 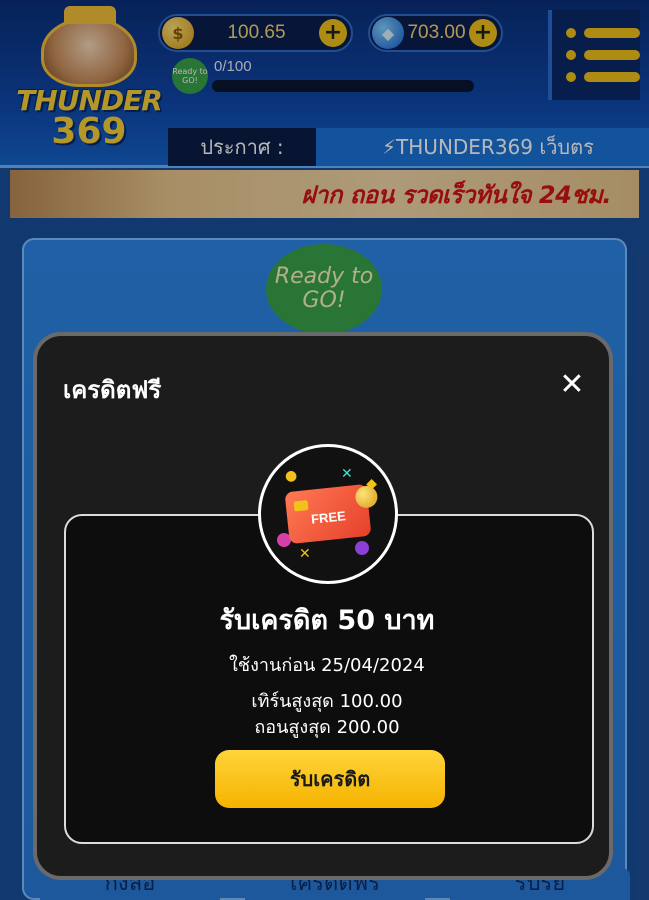 I want to click on expire-date-text: ใช้งานก่อน 25/04/2024, so click(x=327, y=665).